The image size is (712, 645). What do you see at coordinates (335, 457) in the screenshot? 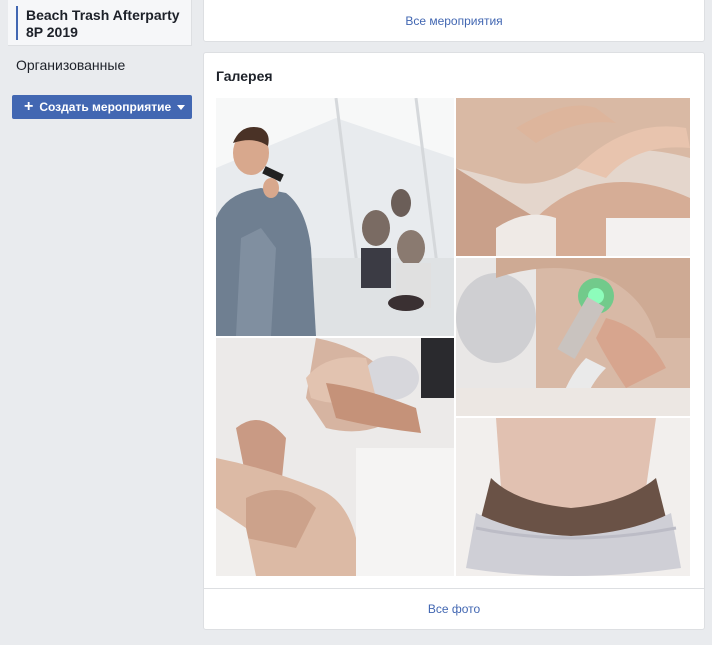
I see `photo-face-massage` at bounding box center [335, 457].